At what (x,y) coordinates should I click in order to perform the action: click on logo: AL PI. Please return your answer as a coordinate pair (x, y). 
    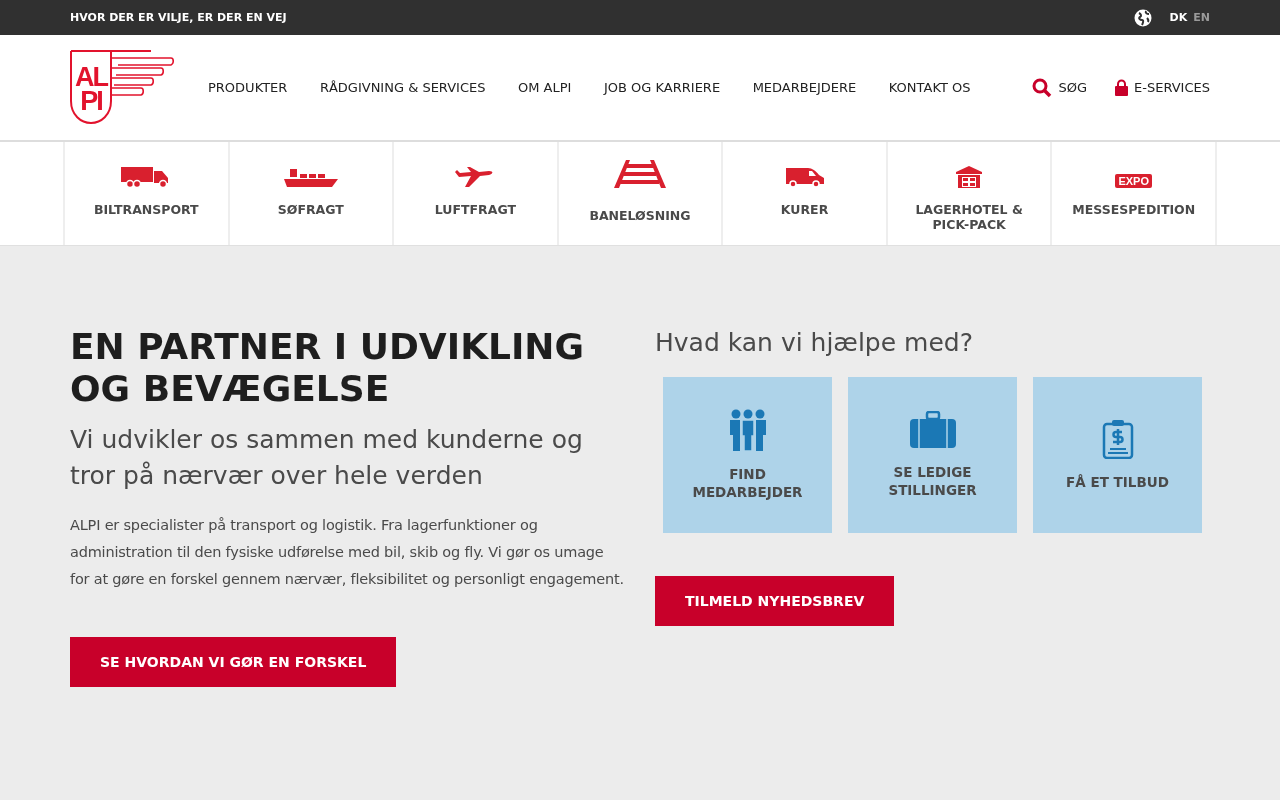
    Looking at the image, I should click on (122, 87).